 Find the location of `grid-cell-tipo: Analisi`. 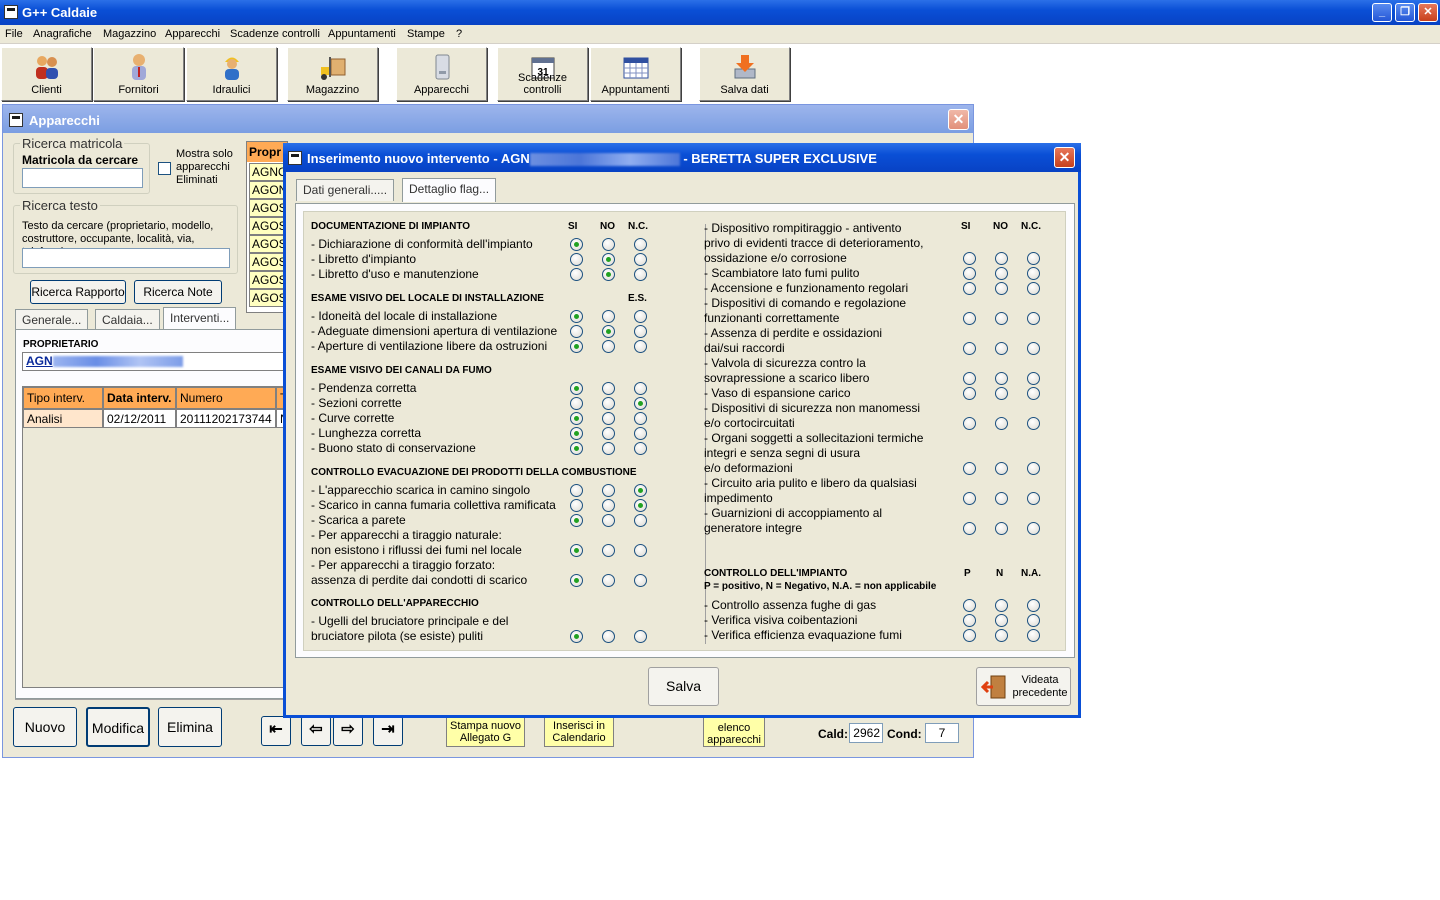

grid-cell-tipo: Analisi is located at coordinates (63, 418).